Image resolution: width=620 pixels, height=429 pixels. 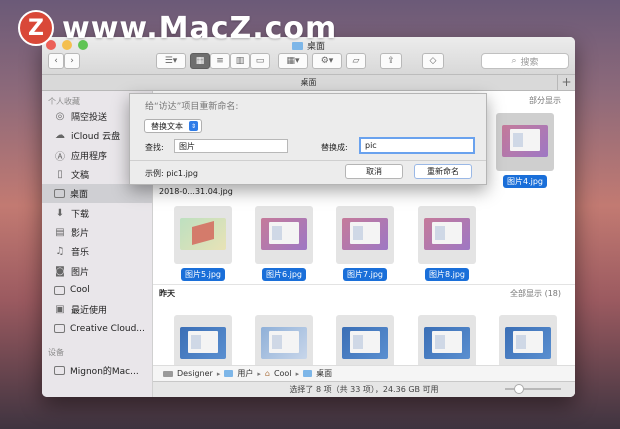 I want to click on view-list-button: ≡, so click(x=220, y=61).